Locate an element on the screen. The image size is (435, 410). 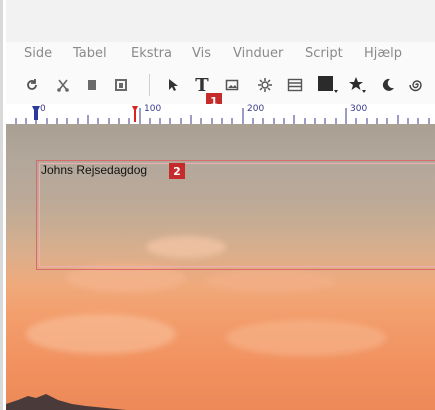
paste-icon is located at coordinates (121, 85).